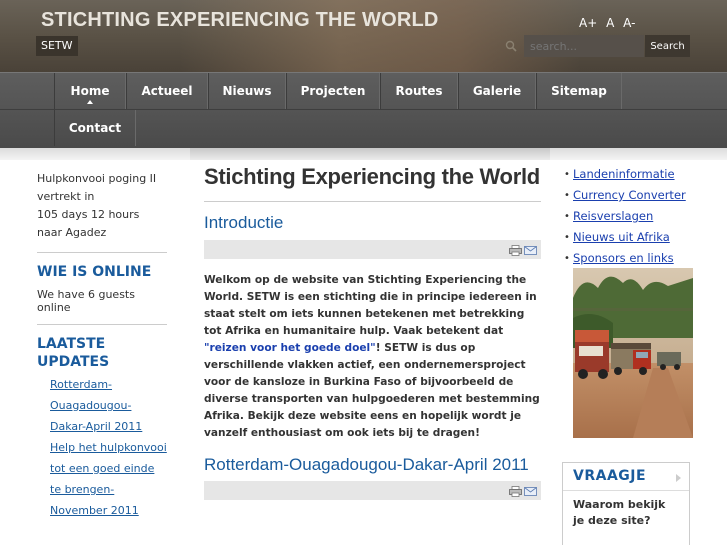 This screenshot has width=727, height=545. What do you see at coordinates (96, 405) in the screenshot?
I see `update-link: Rotterdam-Ouagadougou-Dakar-April 2011` at bounding box center [96, 405].